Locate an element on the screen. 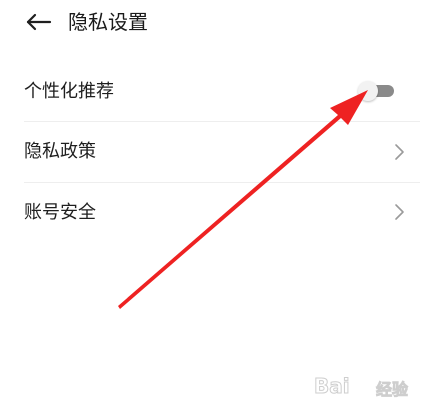 The image size is (430, 413). watermark-sub: 经验 is located at coordinates (392, 390).